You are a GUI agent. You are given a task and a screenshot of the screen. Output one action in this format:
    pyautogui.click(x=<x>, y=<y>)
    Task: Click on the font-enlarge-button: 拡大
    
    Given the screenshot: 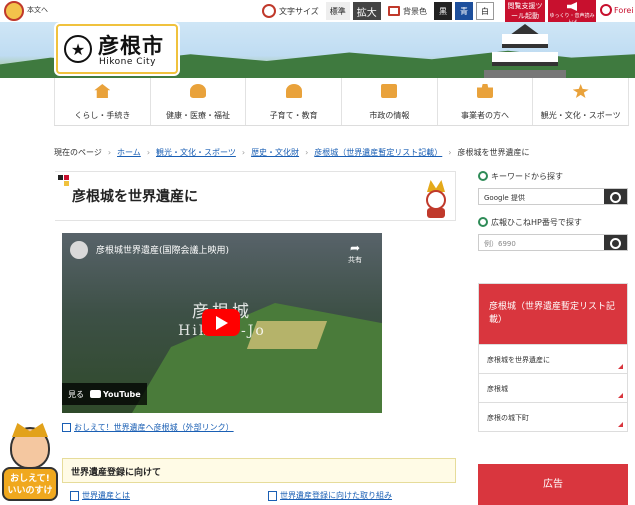 What is the action you would take?
    pyautogui.click(x=366, y=11)
    